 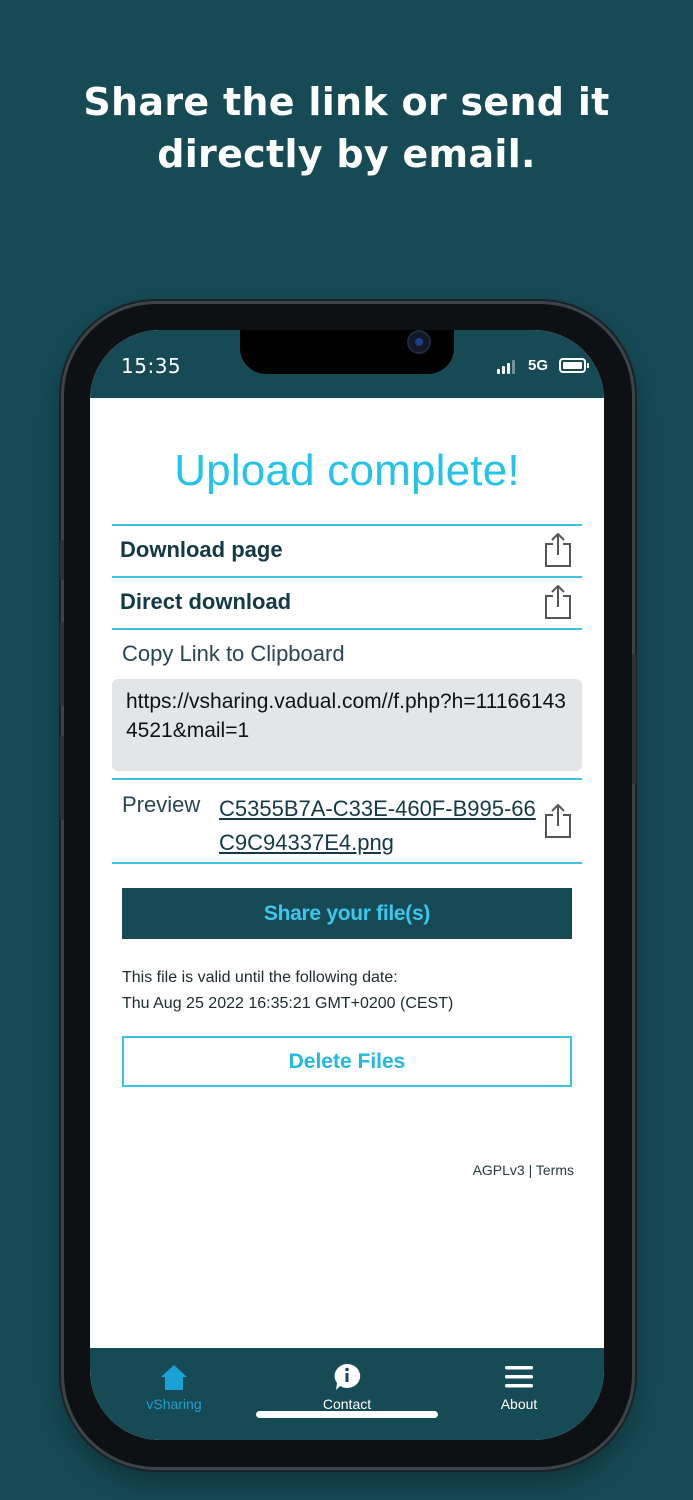 I want to click on tab-vsharing: vSharing, so click(x=174, y=1387).